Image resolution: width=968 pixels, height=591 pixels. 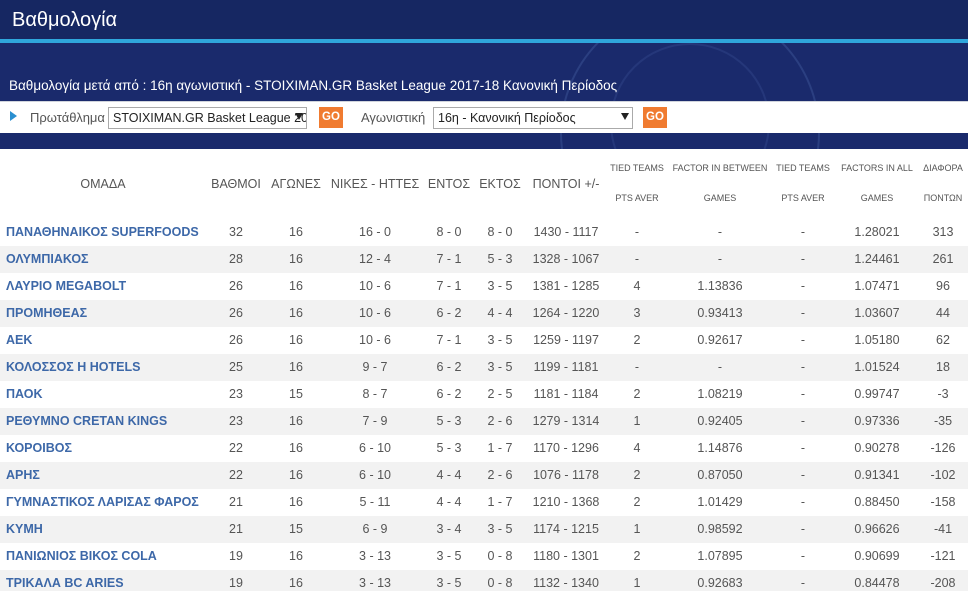 I want to click on col-header-factor1-top: FACTOR IN BETWEEN, so click(x=720, y=168).